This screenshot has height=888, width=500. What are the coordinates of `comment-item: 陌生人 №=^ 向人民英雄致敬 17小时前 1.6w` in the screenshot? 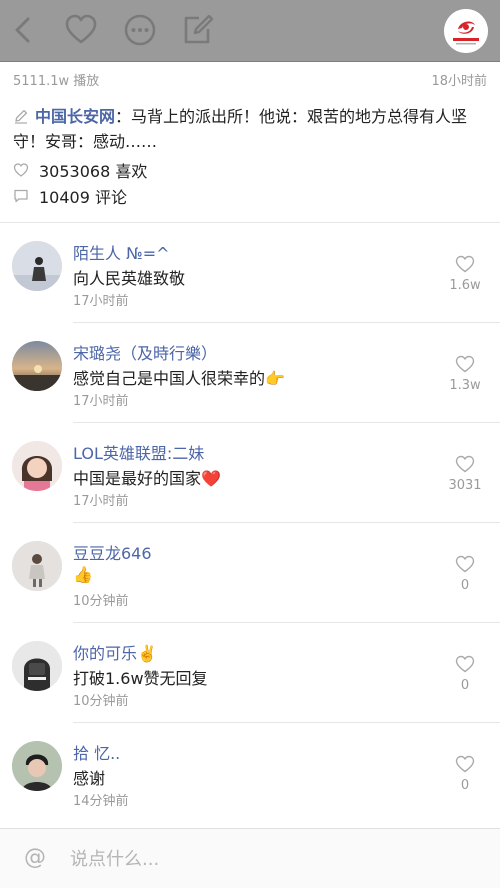 It's located at (250, 273).